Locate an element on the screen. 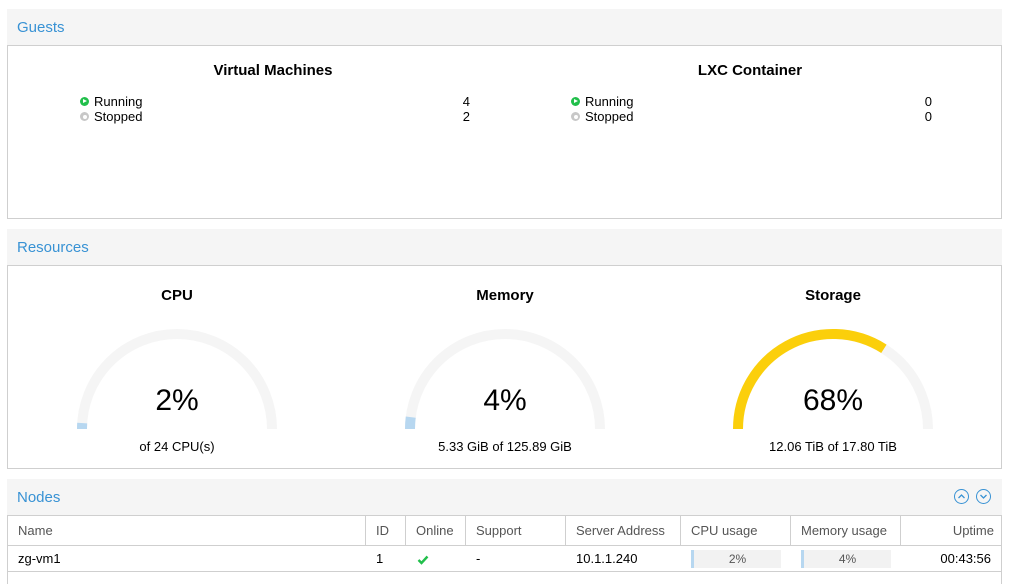 This screenshot has height=584, width=1011. storage-gauge-value: 68% is located at coordinates (833, 400).